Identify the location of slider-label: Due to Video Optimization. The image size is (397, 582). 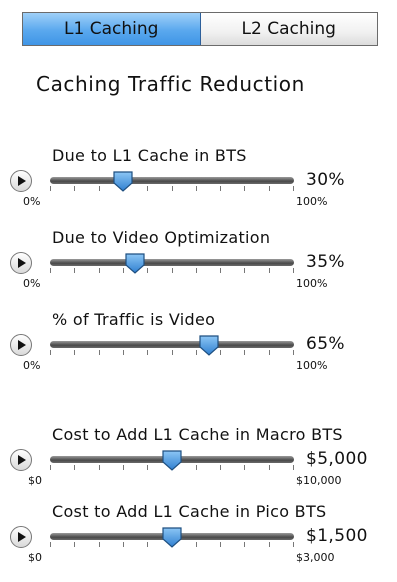
(161, 237).